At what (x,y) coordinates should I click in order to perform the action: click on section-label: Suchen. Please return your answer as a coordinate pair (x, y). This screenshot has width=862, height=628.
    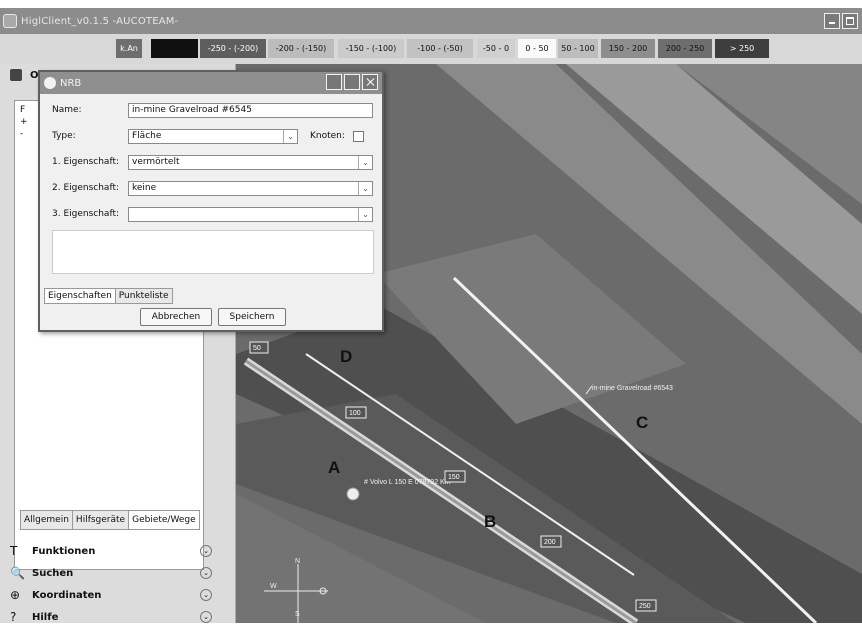
    Looking at the image, I should click on (53, 573).